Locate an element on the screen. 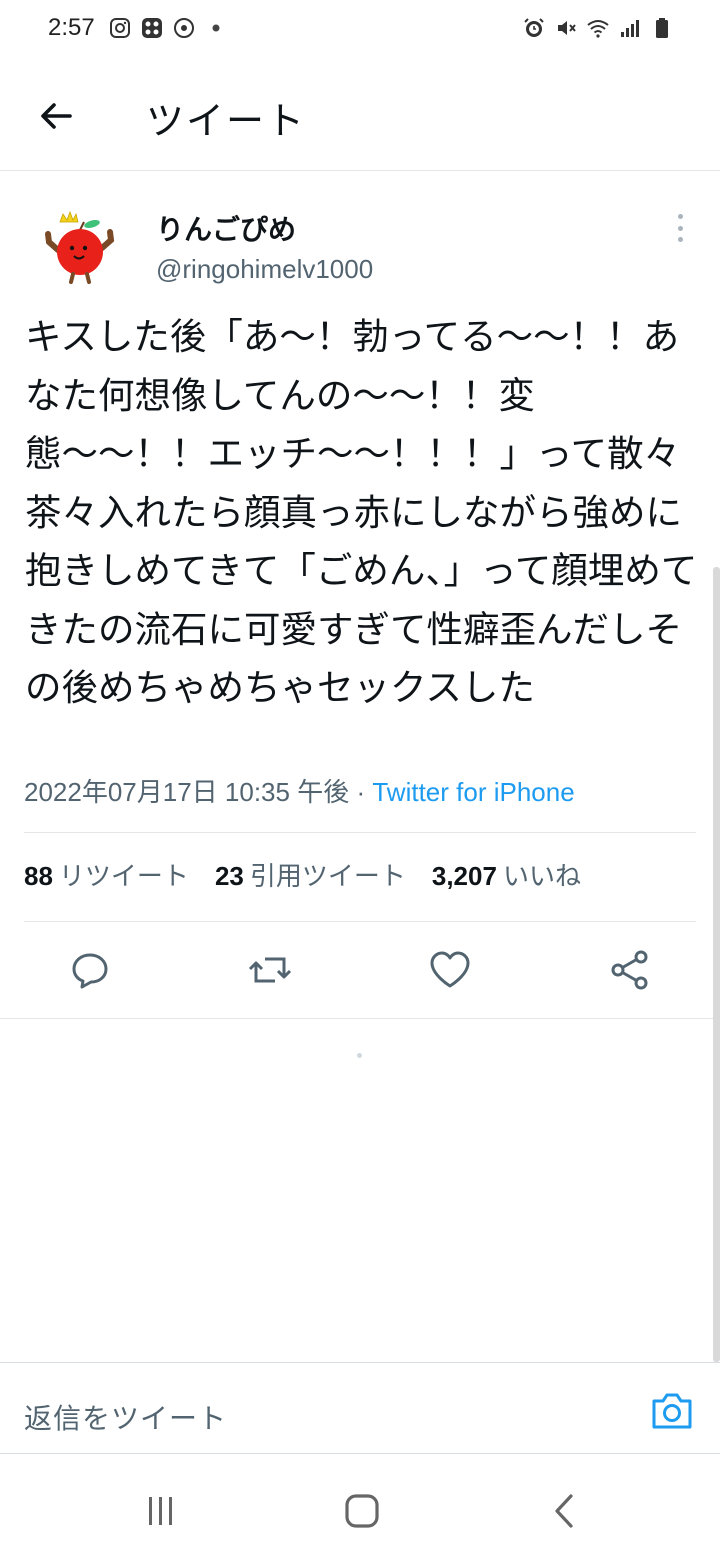 The width and height of the screenshot is (720, 1560). status-bar: 2:57 is located at coordinates (360, 30).